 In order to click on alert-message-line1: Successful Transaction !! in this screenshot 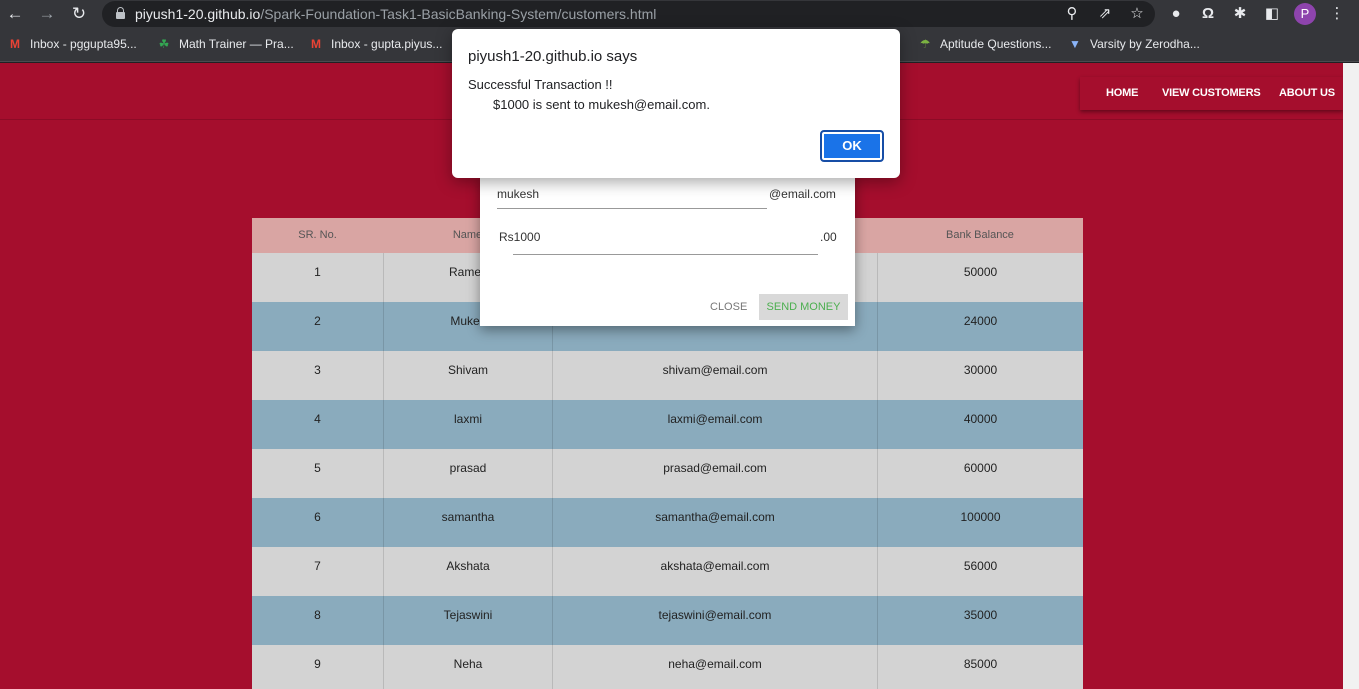, I will do `click(540, 84)`.